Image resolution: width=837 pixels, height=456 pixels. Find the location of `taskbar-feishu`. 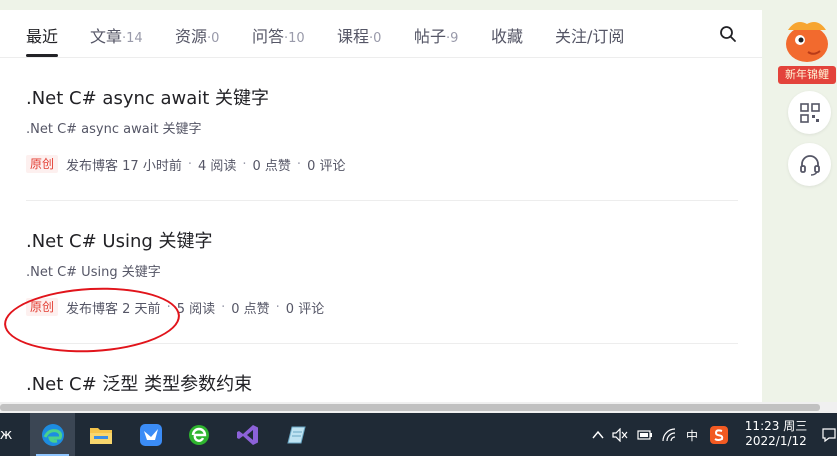

taskbar-feishu is located at coordinates (150, 434).